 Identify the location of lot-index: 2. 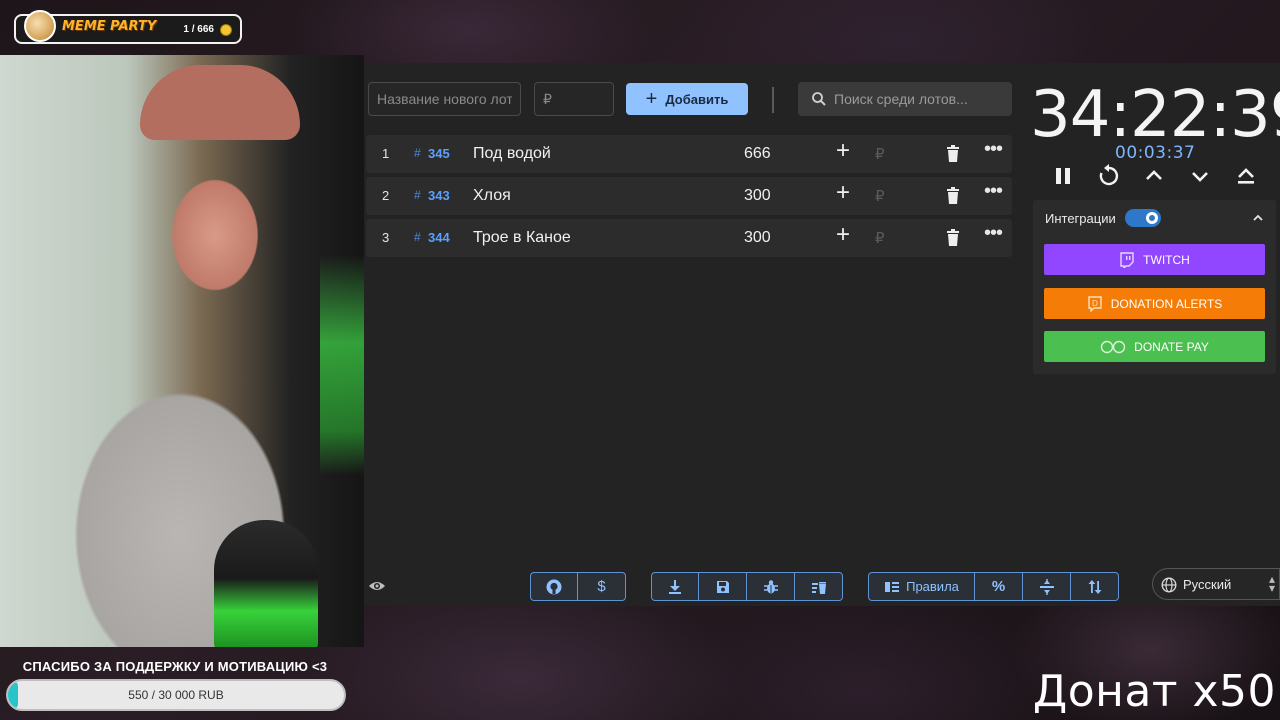
(386, 195).